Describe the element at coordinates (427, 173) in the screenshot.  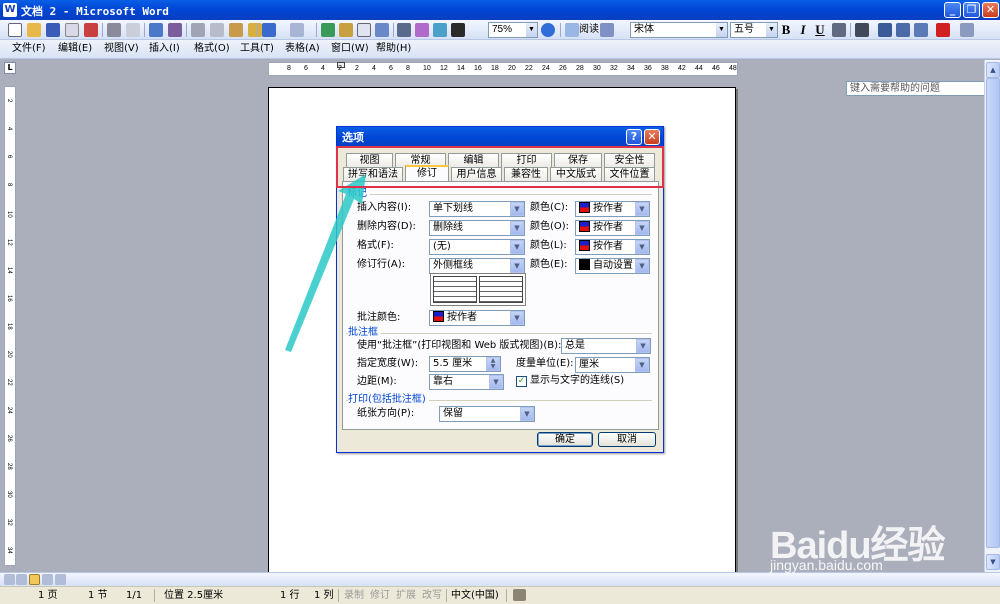
I see `tab-track-changes: 修订` at that location.